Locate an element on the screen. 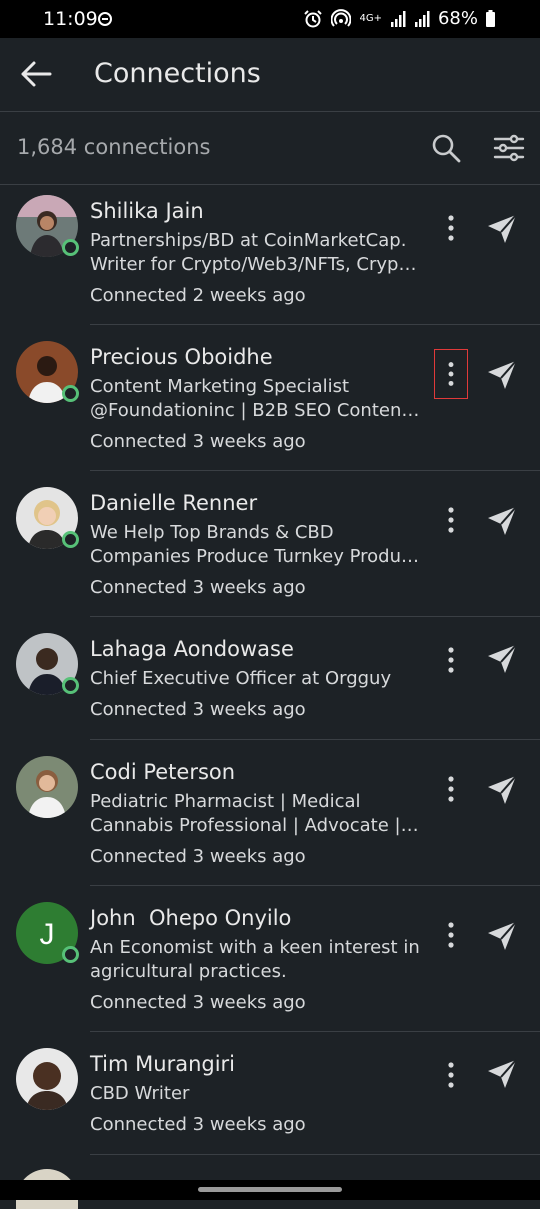 Image resolution: width=540 pixels, height=1209 pixels. sliders-icon is located at coordinates (509, 148).